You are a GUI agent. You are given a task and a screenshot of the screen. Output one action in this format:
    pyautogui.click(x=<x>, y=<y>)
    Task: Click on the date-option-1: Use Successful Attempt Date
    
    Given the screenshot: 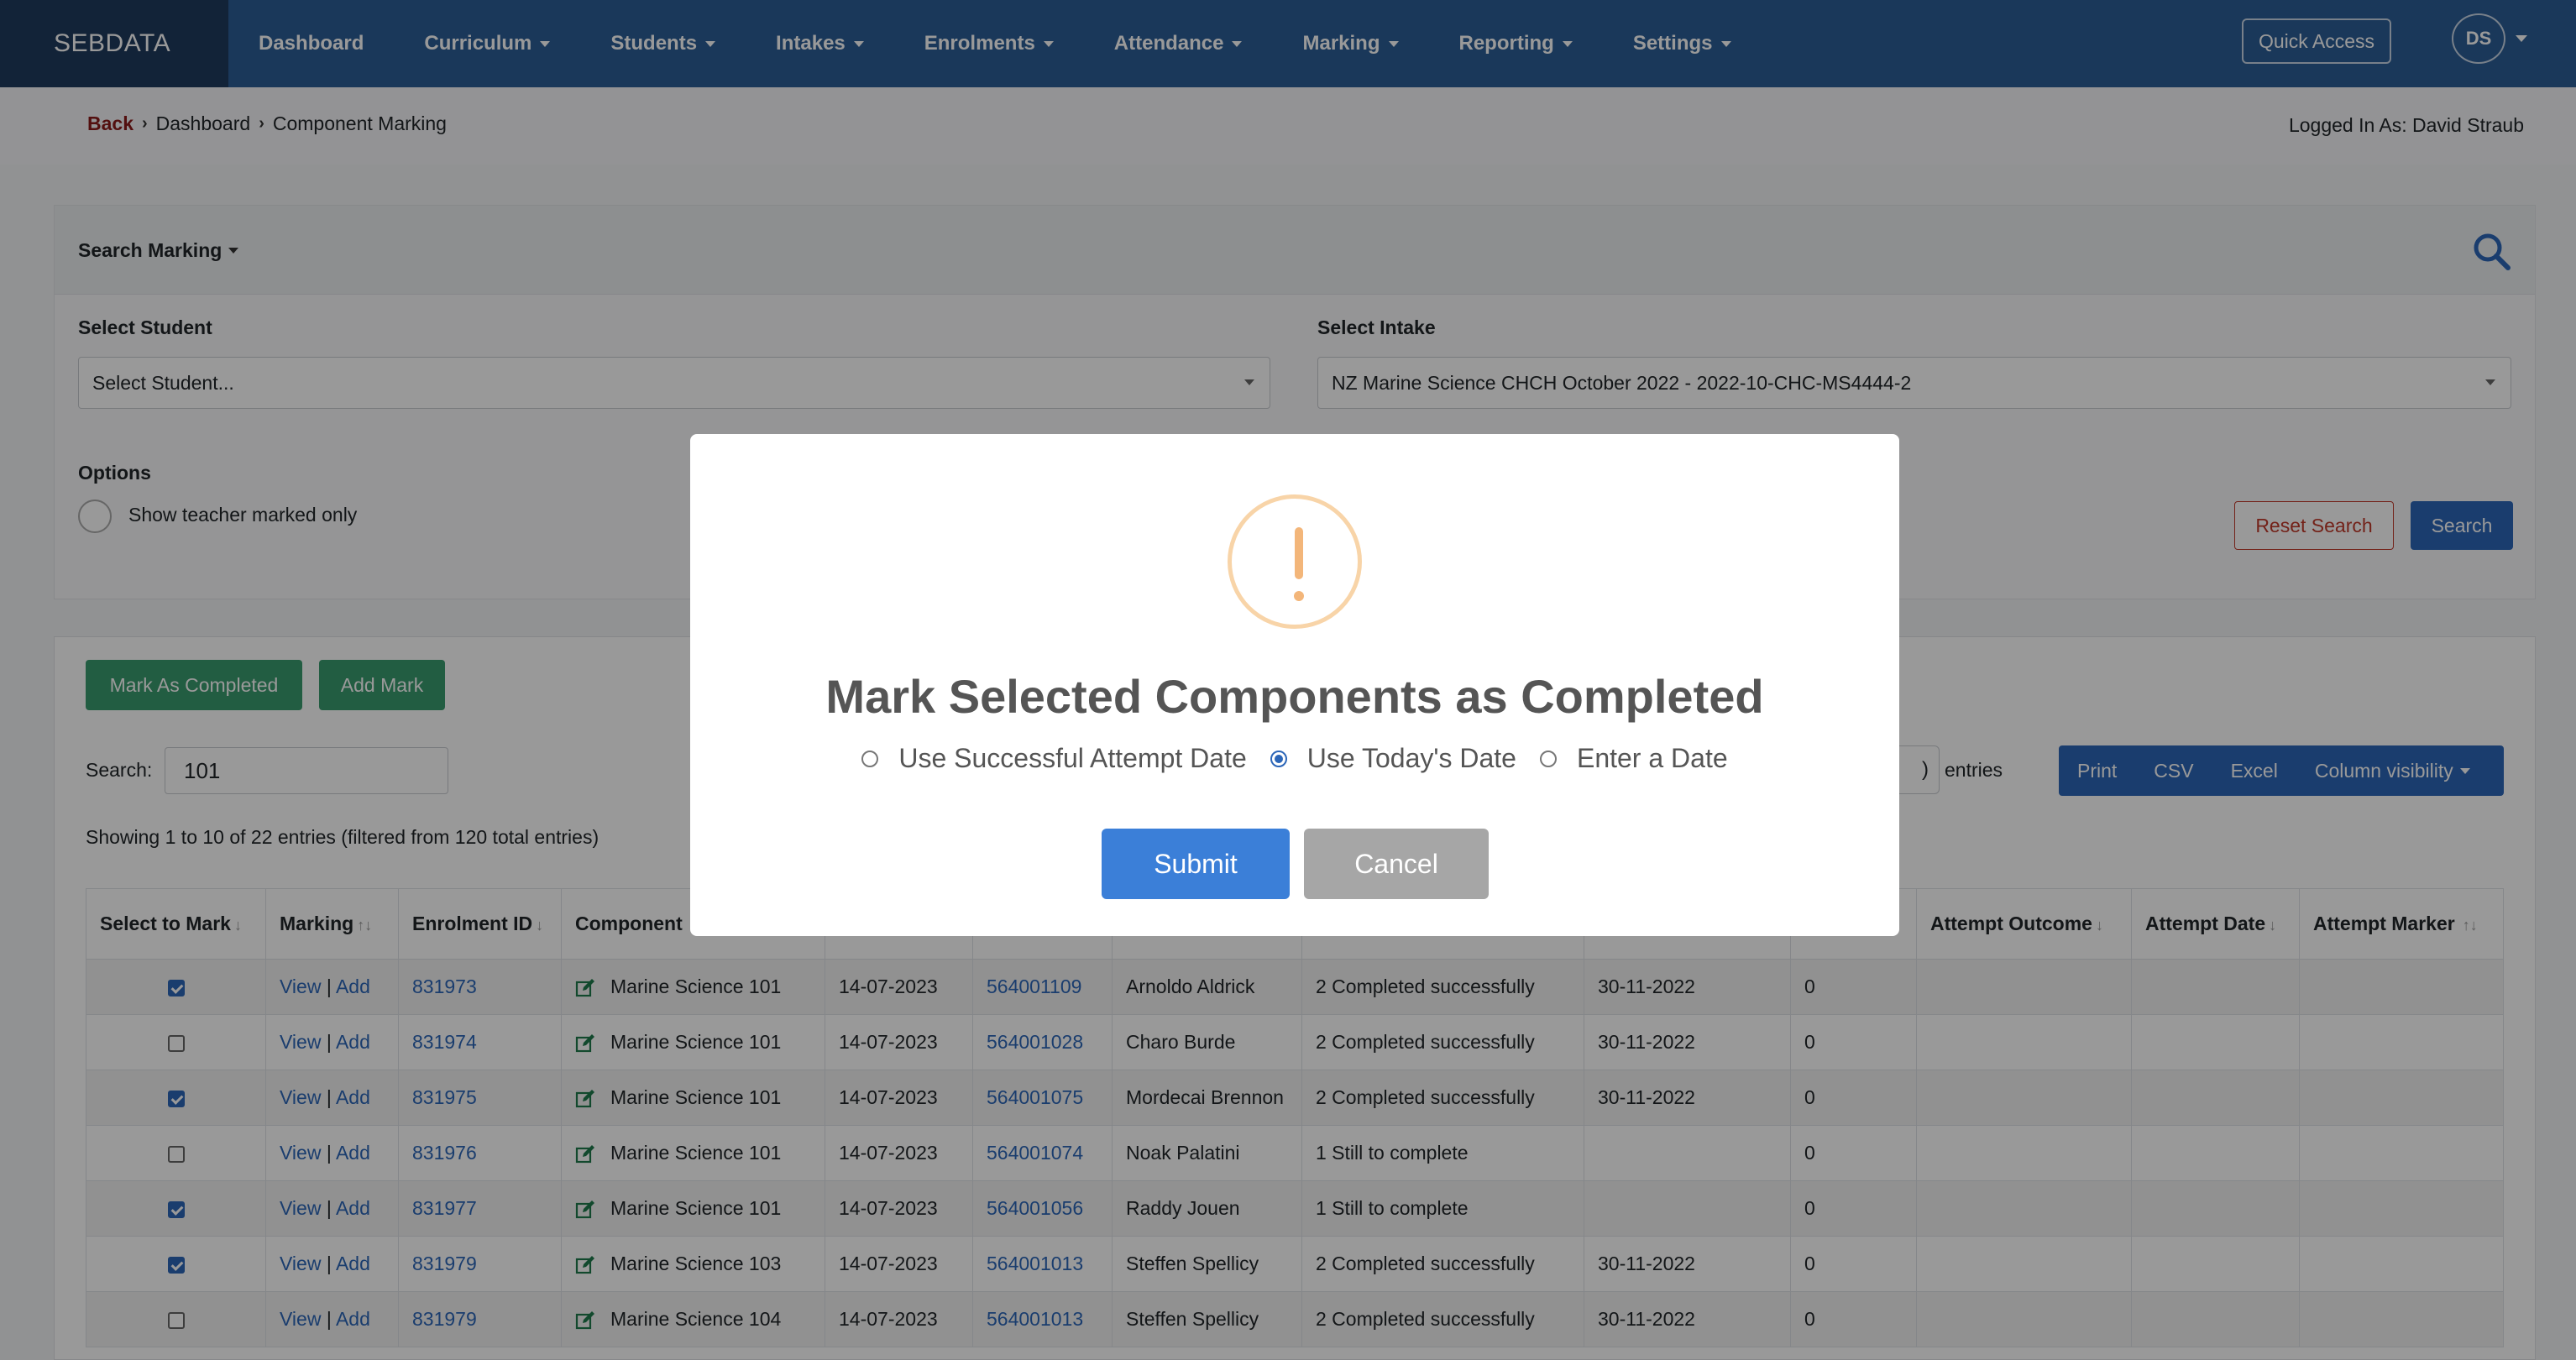 What is the action you would take?
    pyautogui.click(x=1054, y=758)
    